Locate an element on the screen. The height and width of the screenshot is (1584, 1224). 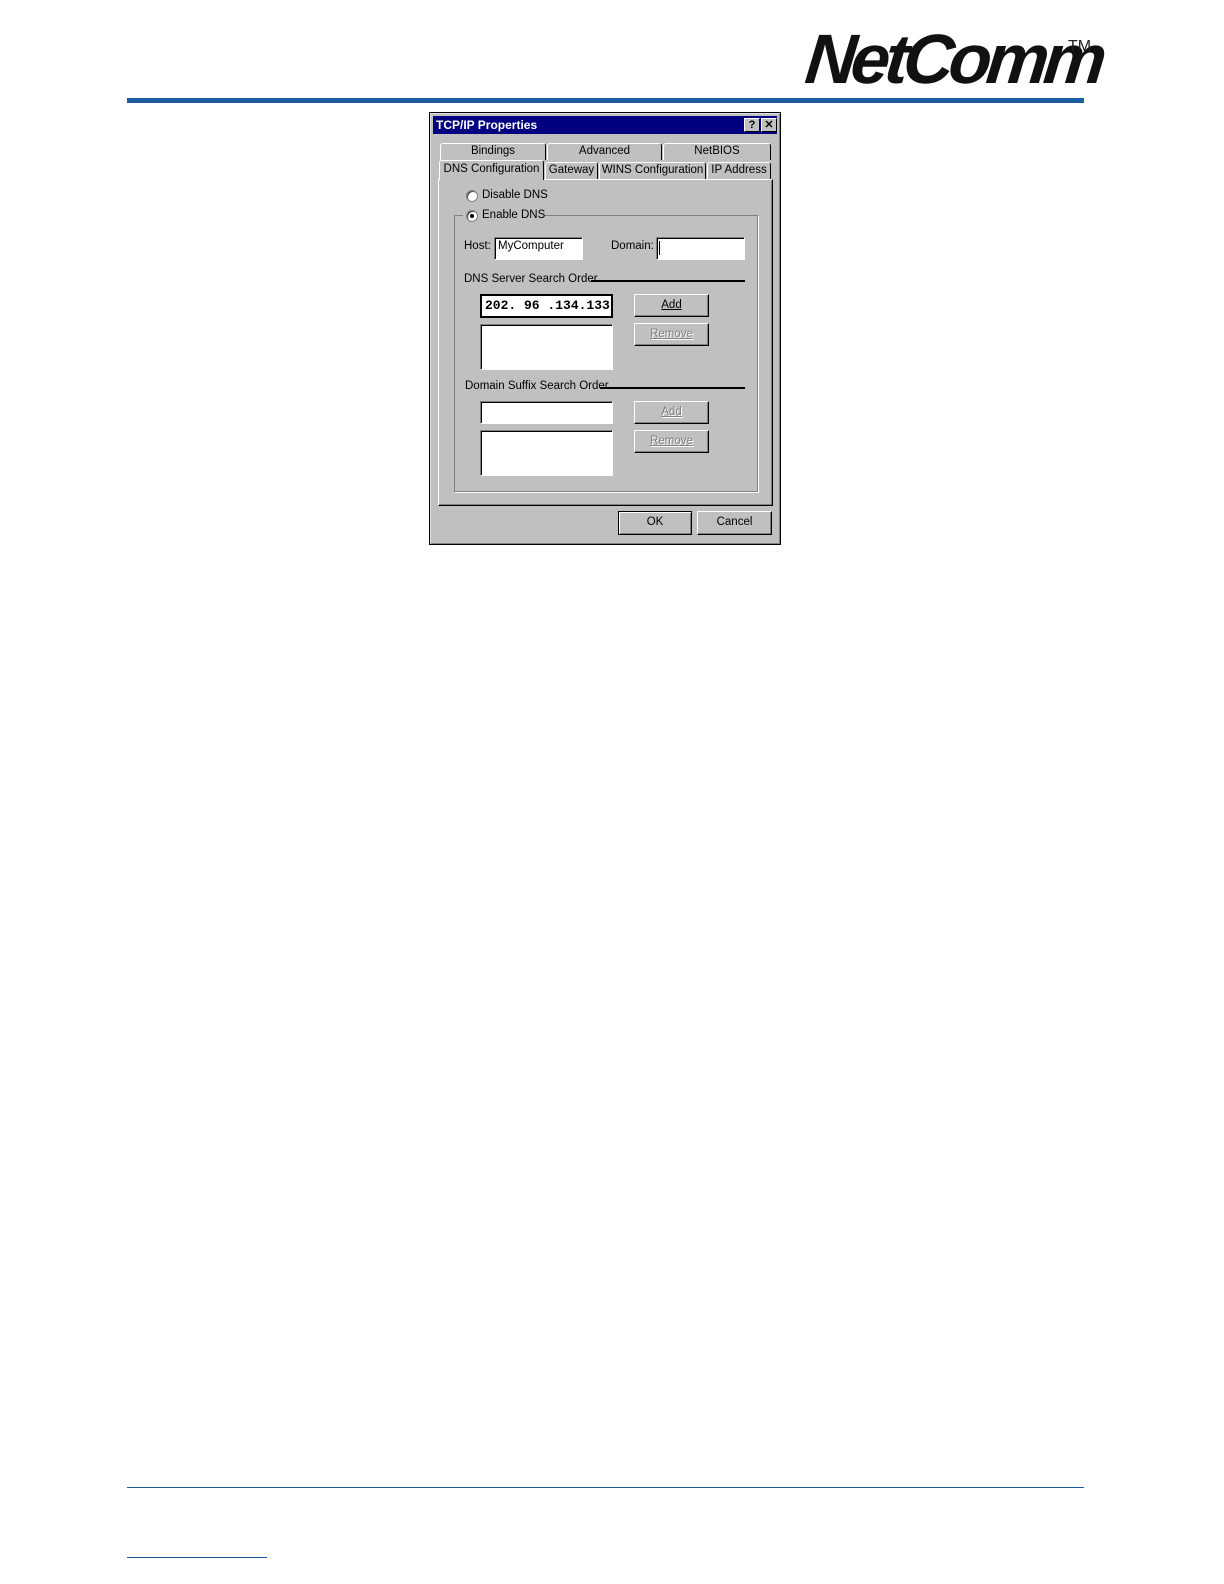
tab-gateway: Gateway is located at coordinates (571, 170).